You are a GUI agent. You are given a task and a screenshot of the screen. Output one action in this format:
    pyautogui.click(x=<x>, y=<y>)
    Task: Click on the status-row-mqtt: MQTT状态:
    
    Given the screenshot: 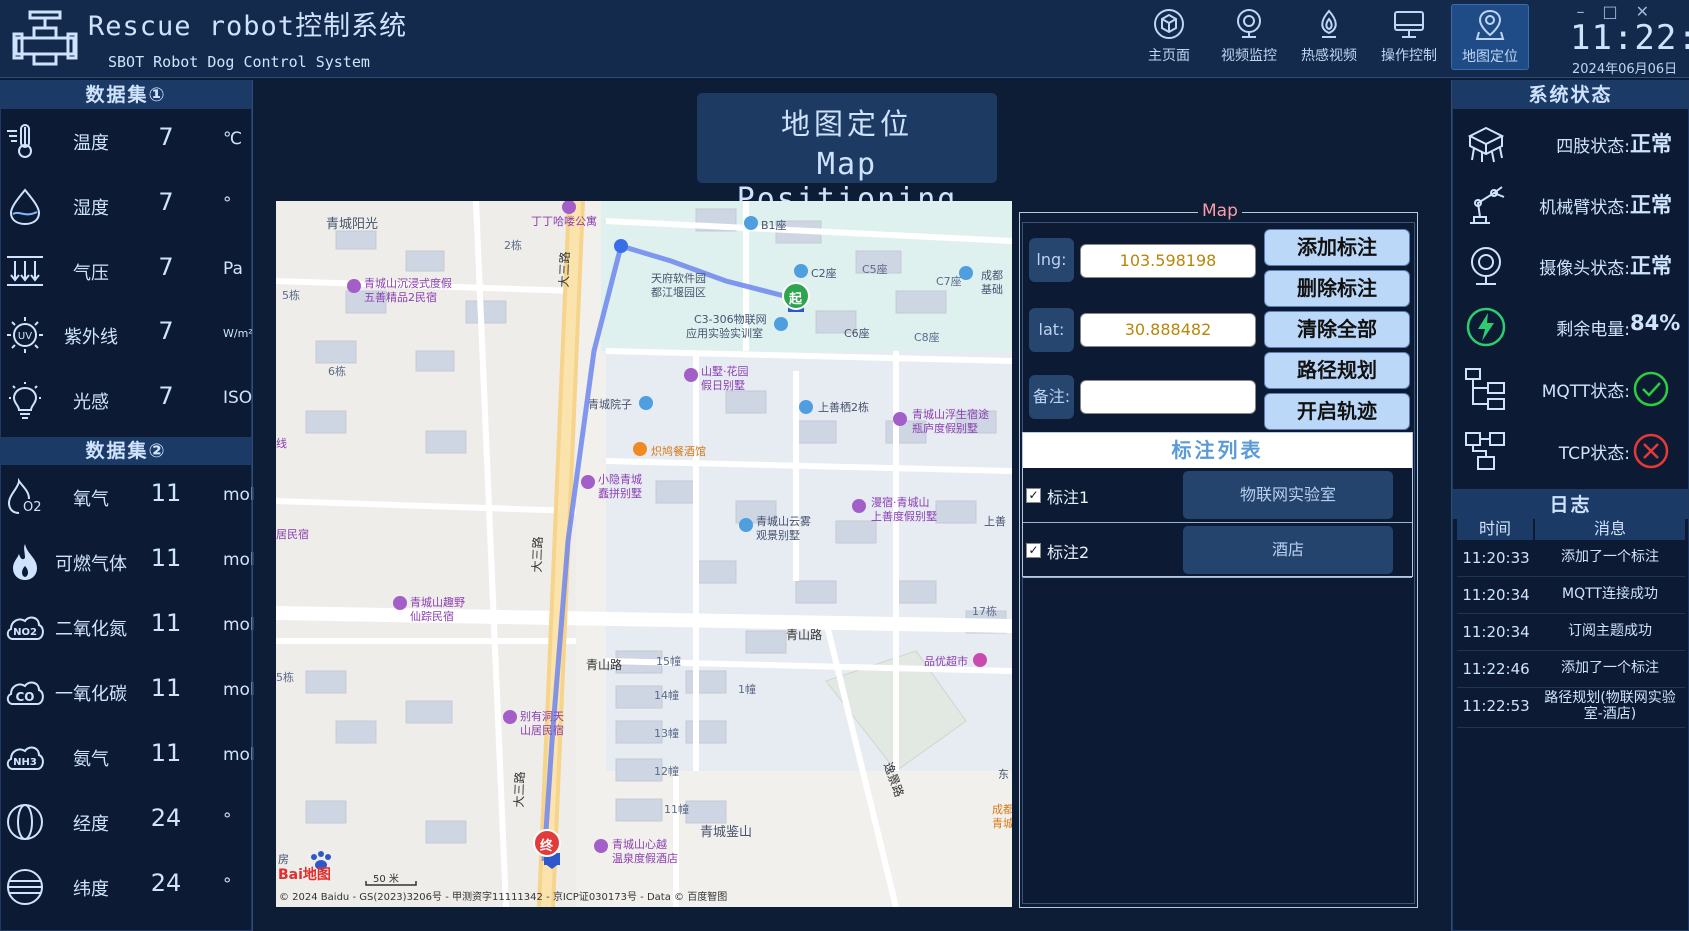 What is the action you would take?
    pyautogui.click(x=1571, y=389)
    